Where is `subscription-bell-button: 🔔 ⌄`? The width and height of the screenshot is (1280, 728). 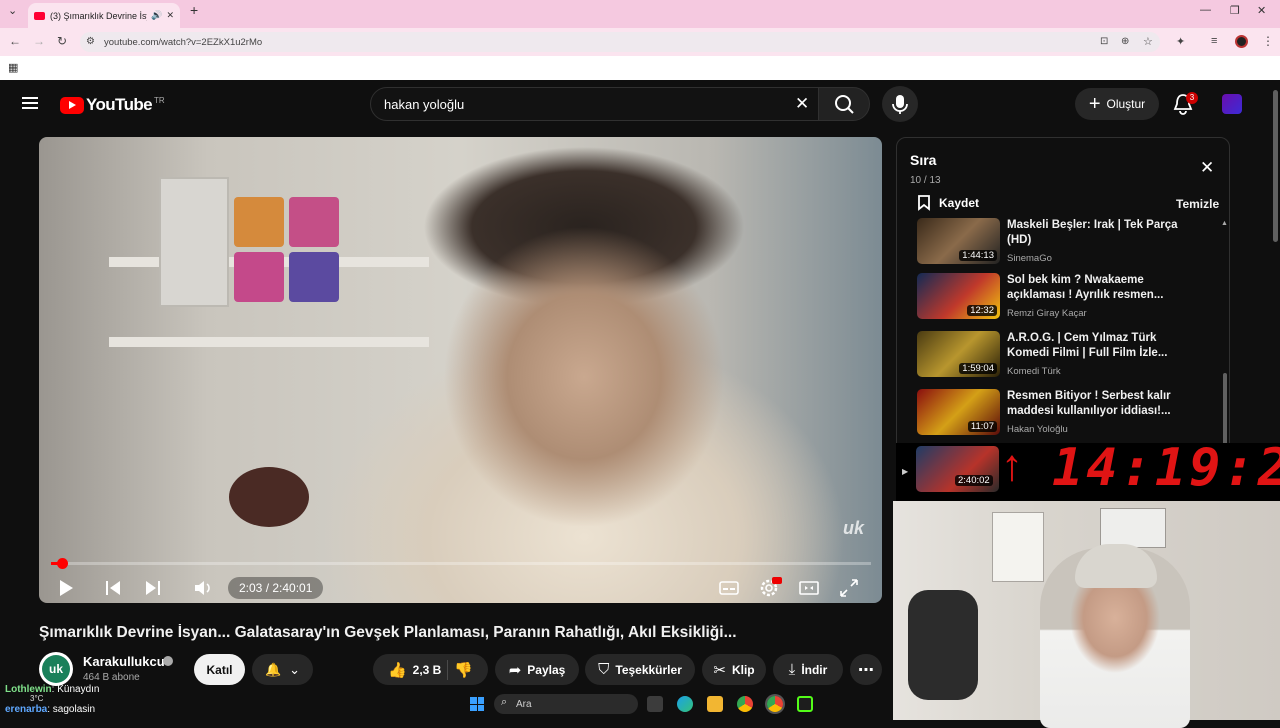 subscription-bell-button: 🔔 ⌄ is located at coordinates (282, 669).